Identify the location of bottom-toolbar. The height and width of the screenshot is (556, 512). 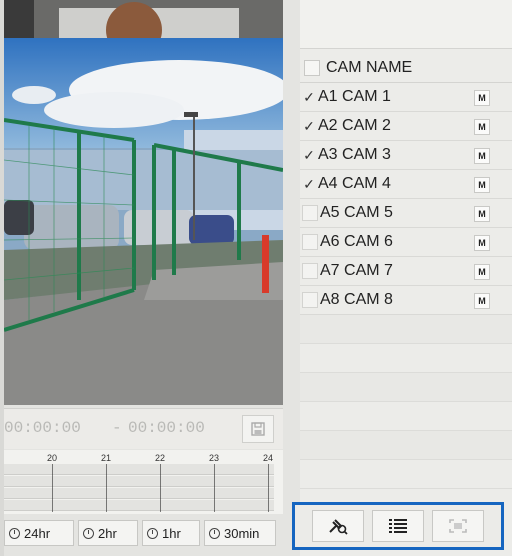
(398, 526).